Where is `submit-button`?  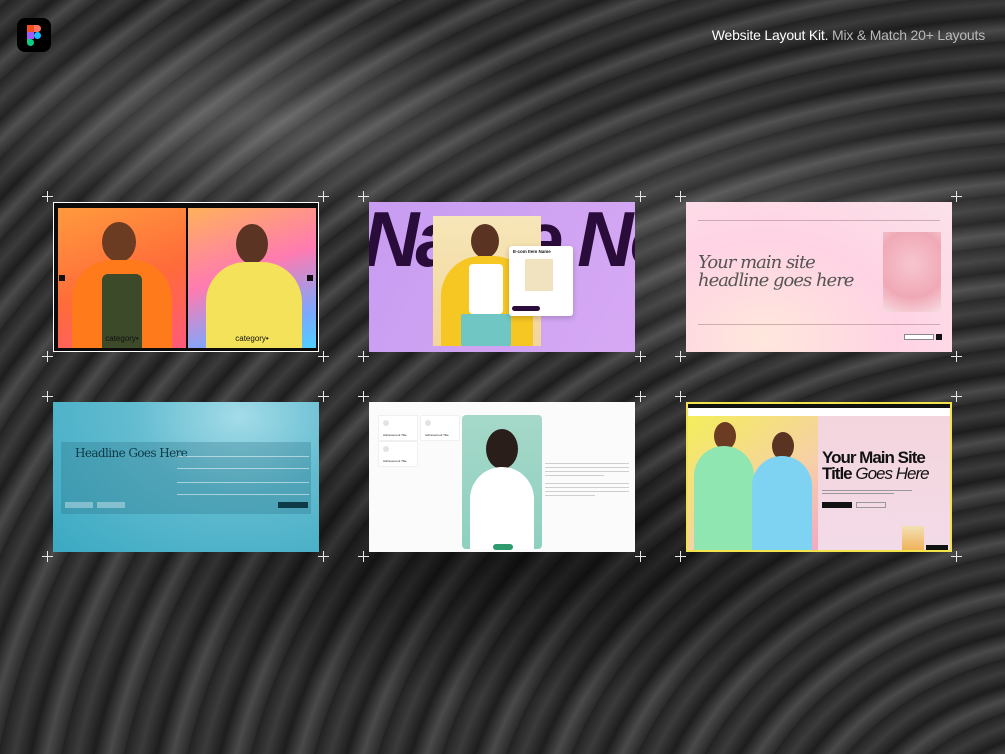
submit-button is located at coordinates (939, 337).